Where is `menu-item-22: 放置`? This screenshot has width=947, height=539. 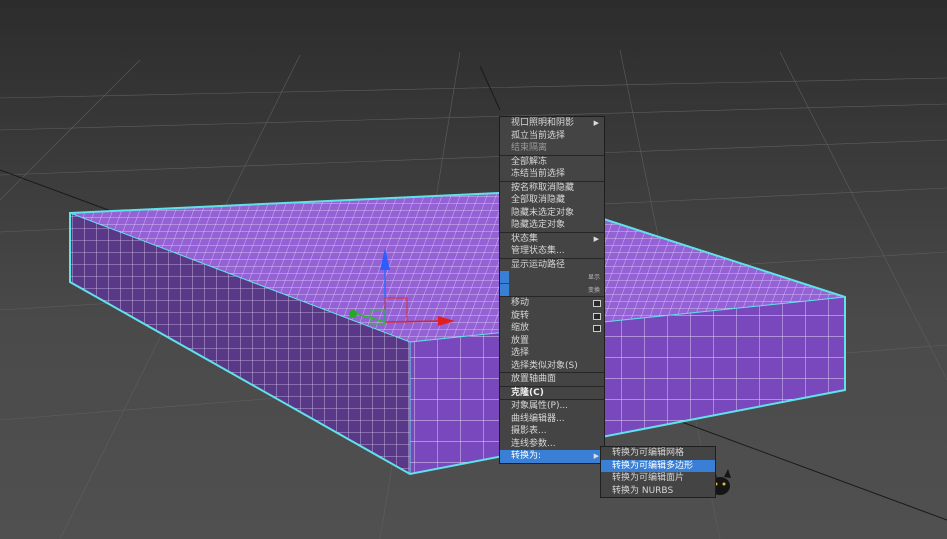 menu-item-22: 放置 is located at coordinates (552, 341).